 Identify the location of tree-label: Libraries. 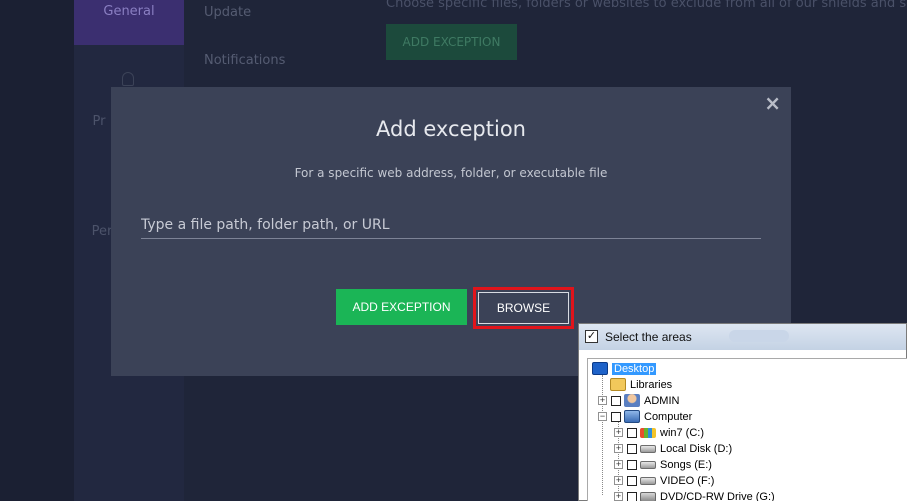
(651, 384).